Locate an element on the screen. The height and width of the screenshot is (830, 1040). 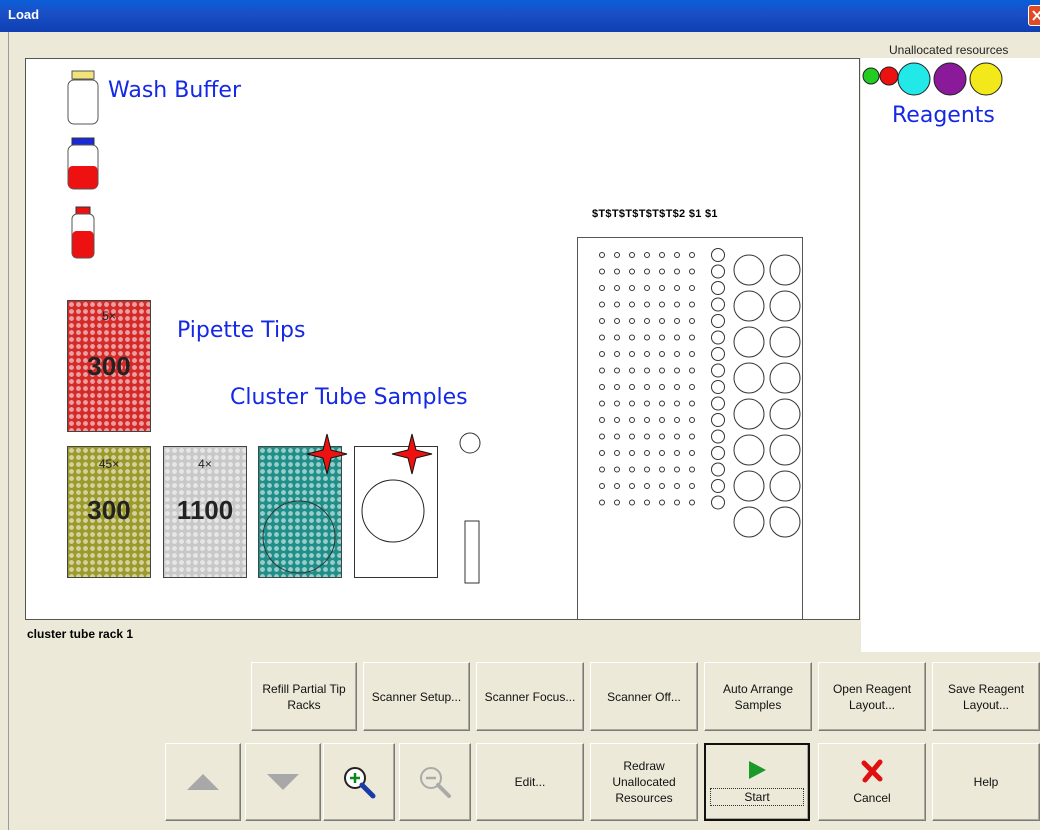
redraw-unallocated-resources-button: Redraw Unallocated Resources is located at coordinates (644, 782).